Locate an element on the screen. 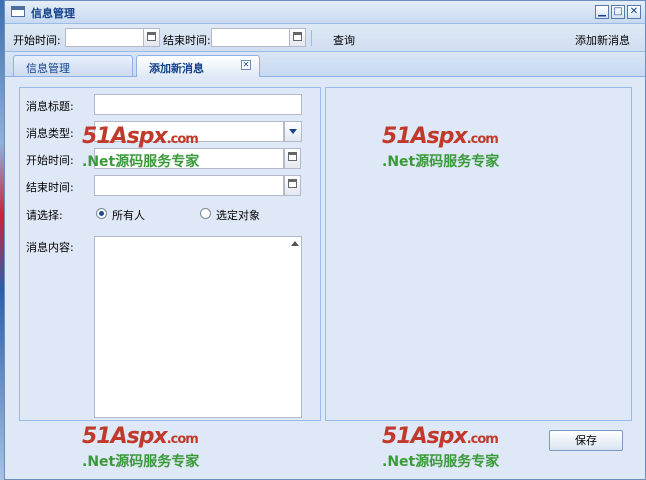  window-icon is located at coordinates (18, 11).